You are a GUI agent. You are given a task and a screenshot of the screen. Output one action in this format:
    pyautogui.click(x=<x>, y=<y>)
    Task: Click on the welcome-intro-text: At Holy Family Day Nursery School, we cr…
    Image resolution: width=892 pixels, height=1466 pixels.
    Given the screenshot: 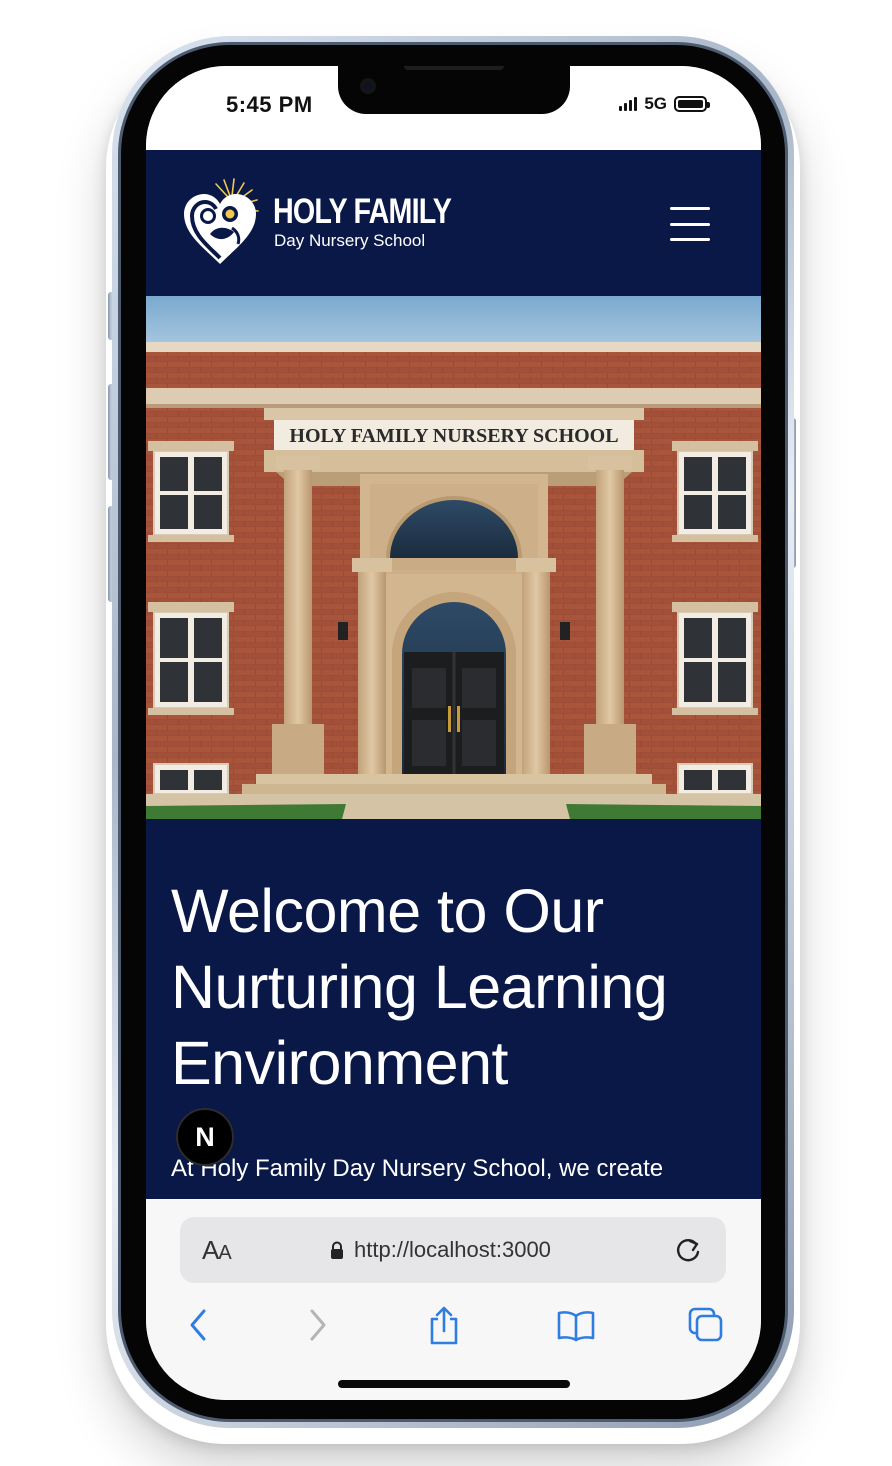 What is the action you would take?
    pyautogui.click(x=417, y=1168)
    